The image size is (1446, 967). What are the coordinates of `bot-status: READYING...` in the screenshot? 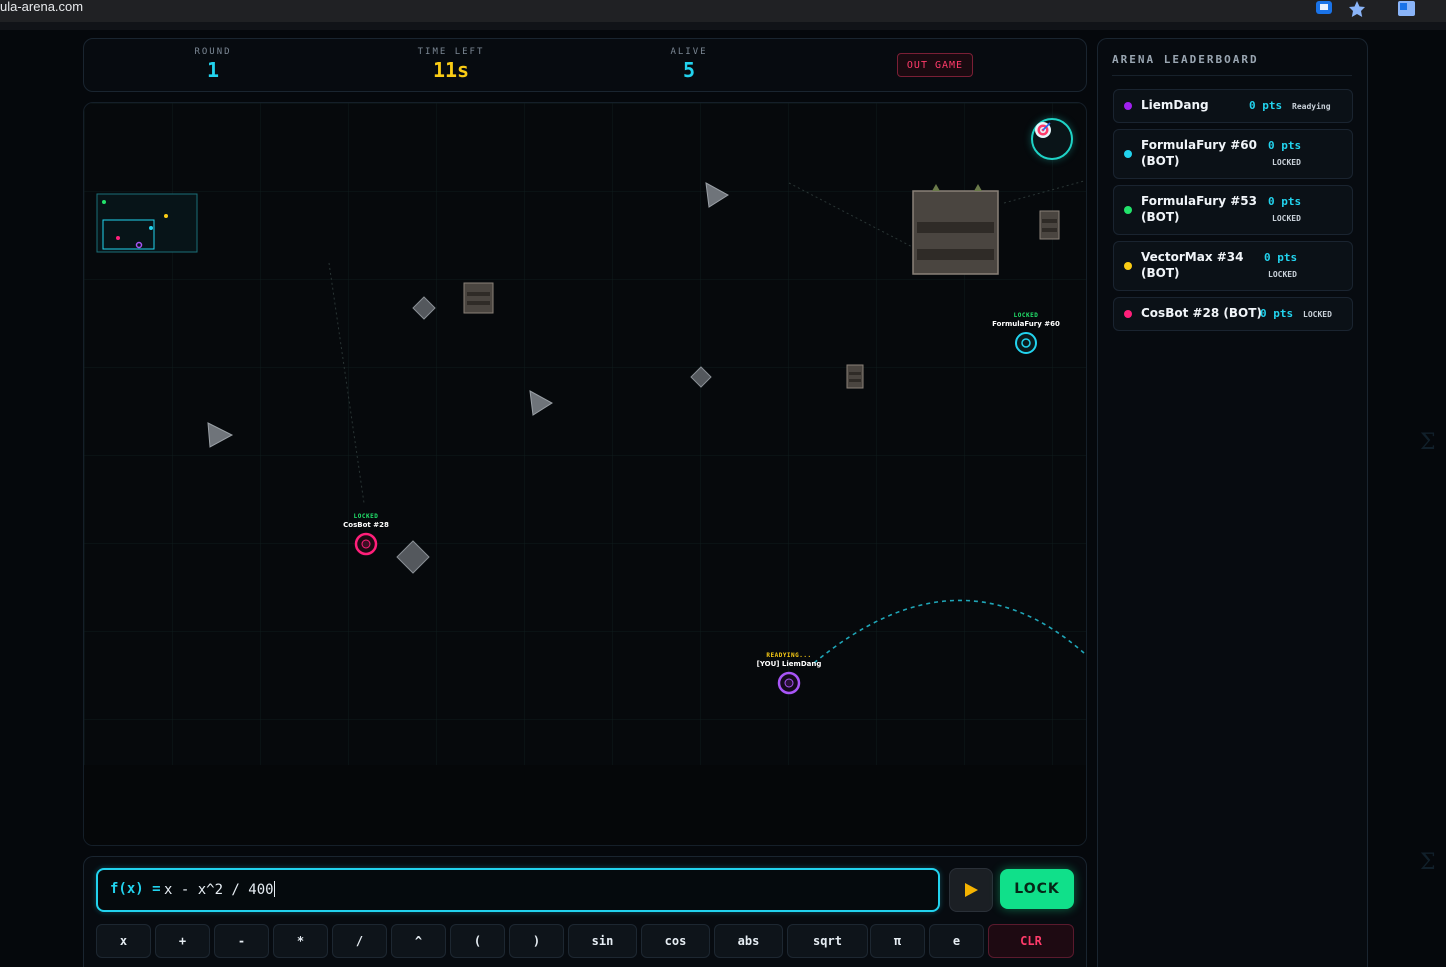 It's located at (789, 655).